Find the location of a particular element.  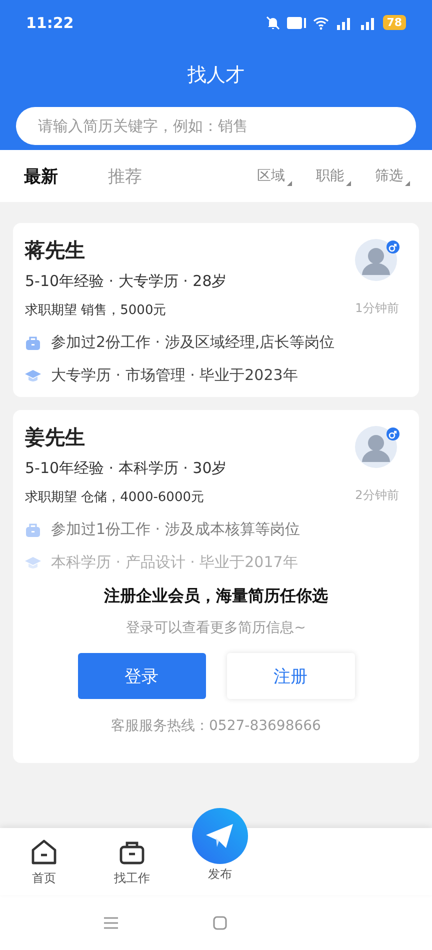

page-title: 找人才 is located at coordinates (216, 75).